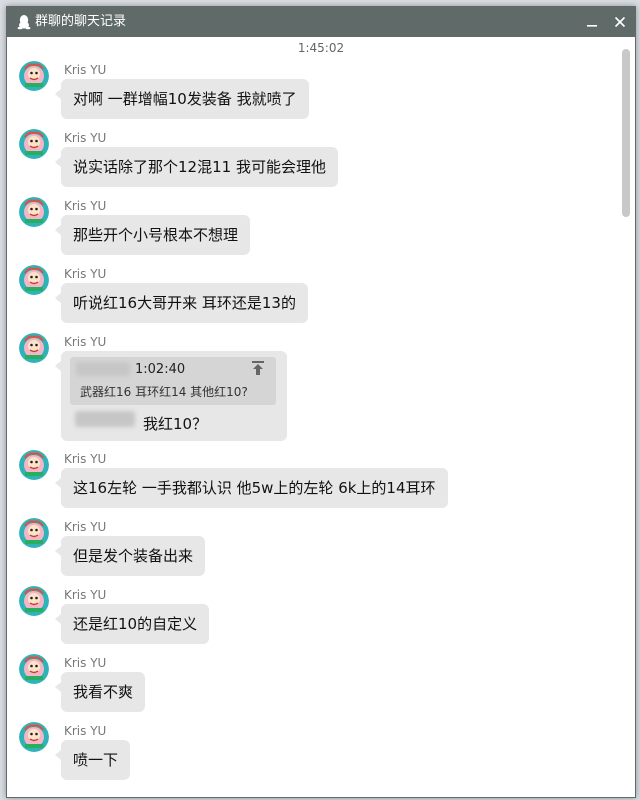  Describe the element at coordinates (307, 752) in the screenshot. I see `message-item: Kris YU 喷一下` at that location.